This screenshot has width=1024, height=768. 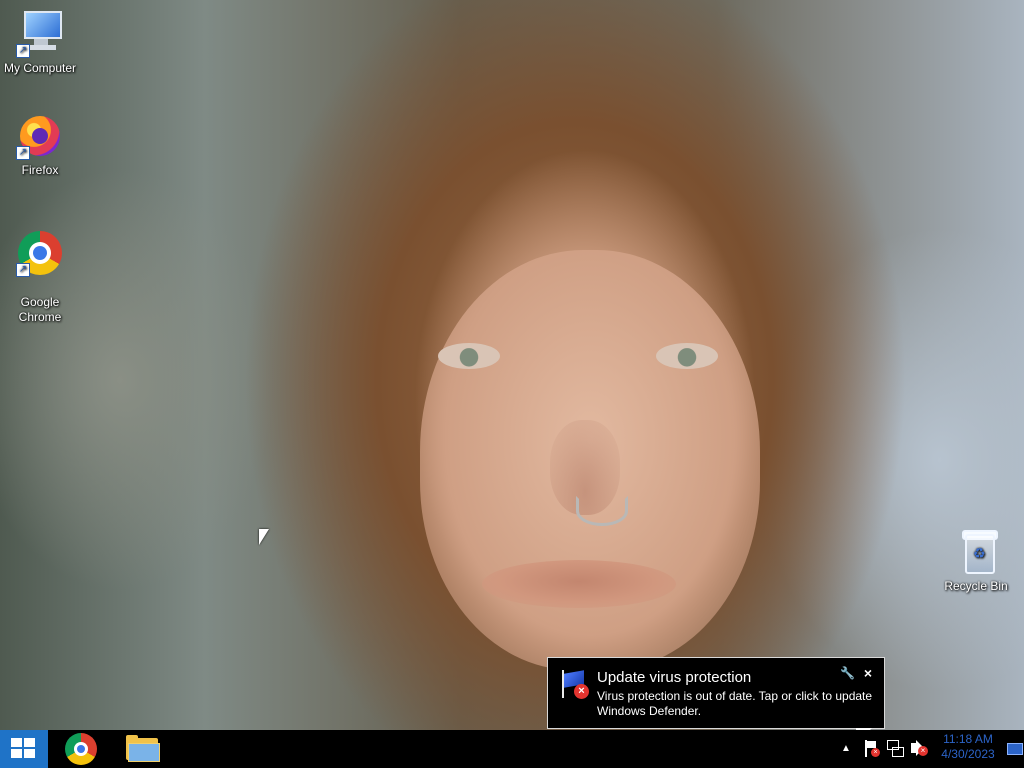 What do you see at coordinates (40, 68) in the screenshot?
I see `desktop-icon-label: My Computer` at bounding box center [40, 68].